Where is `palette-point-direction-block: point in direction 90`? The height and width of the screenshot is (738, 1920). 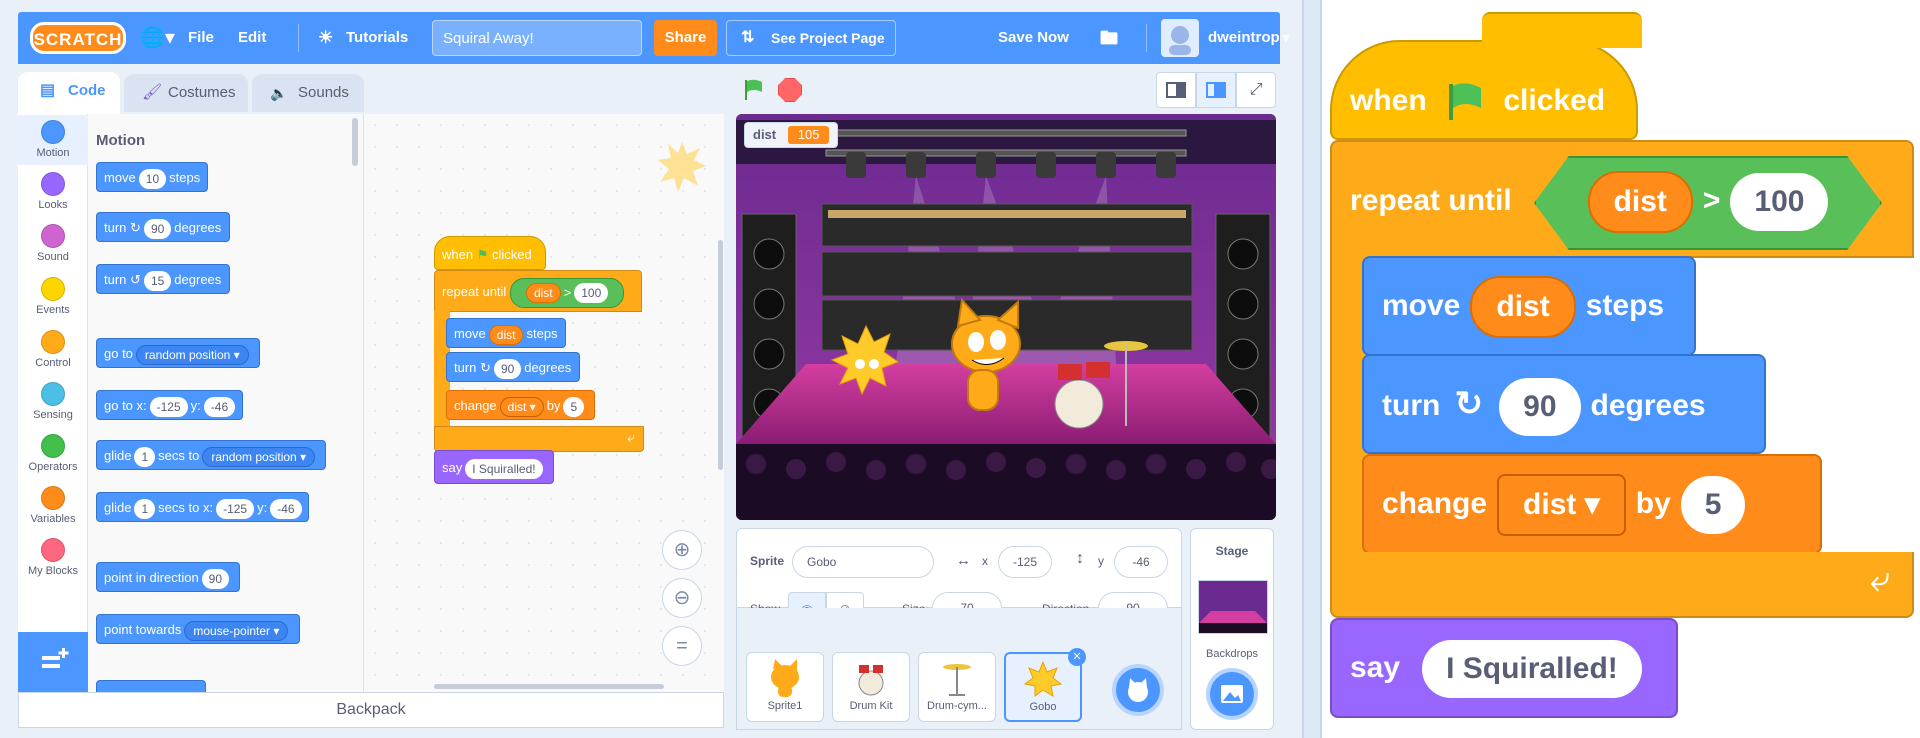
palette-point-direction-block: point in direction 90 is located at coordinates (168, 577).